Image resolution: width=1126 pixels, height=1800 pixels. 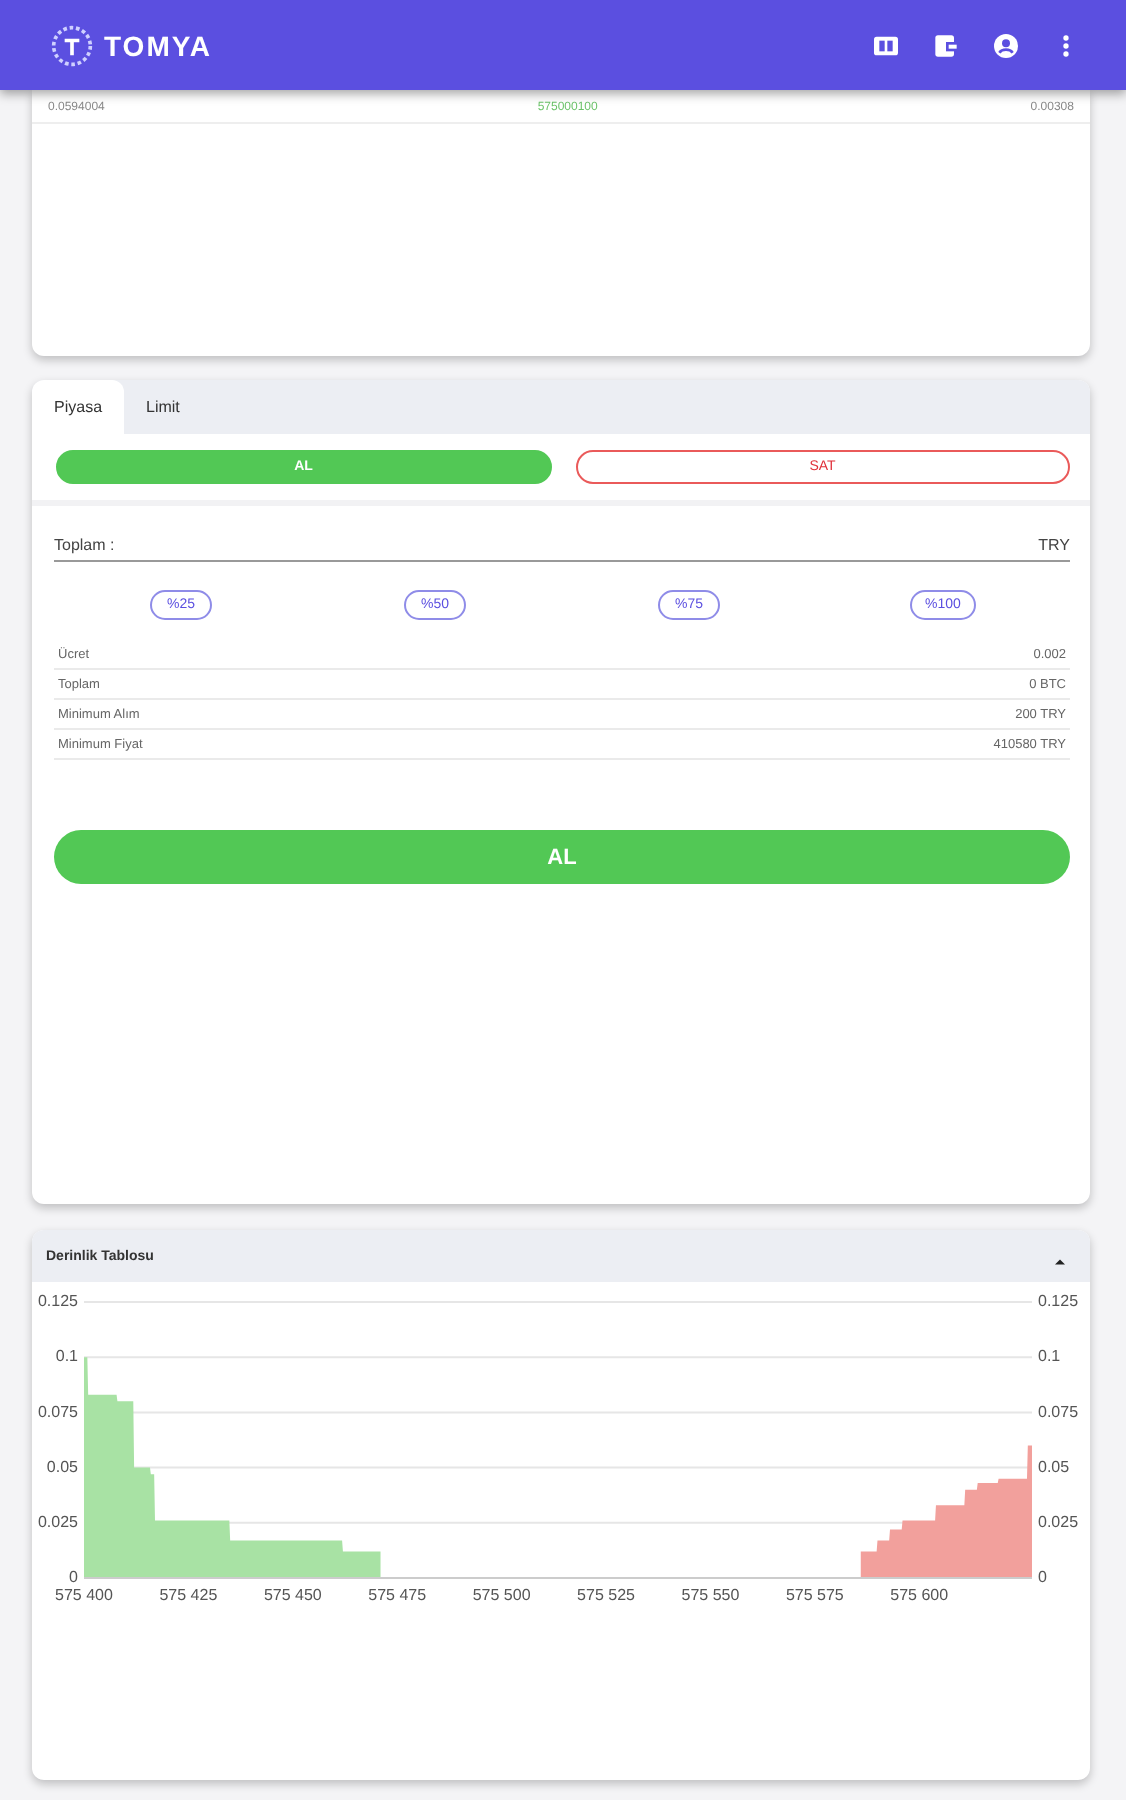 I want to click on total-field: Toplam : TRY, so click(x=562, y=544).